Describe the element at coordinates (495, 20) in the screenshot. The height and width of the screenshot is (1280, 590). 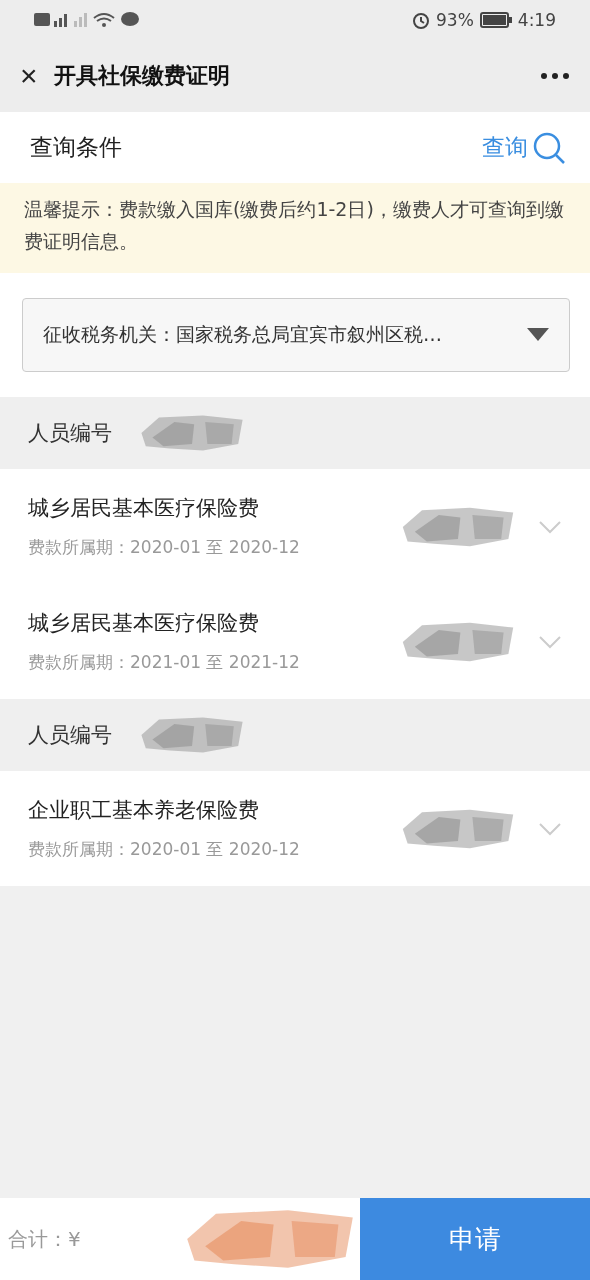
I see `battery-icon` at that location.